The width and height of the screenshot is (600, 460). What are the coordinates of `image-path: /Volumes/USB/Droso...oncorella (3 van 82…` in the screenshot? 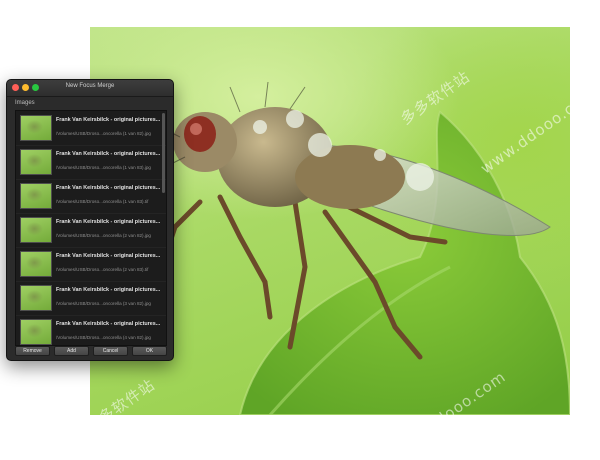 It's located at (103, 303).